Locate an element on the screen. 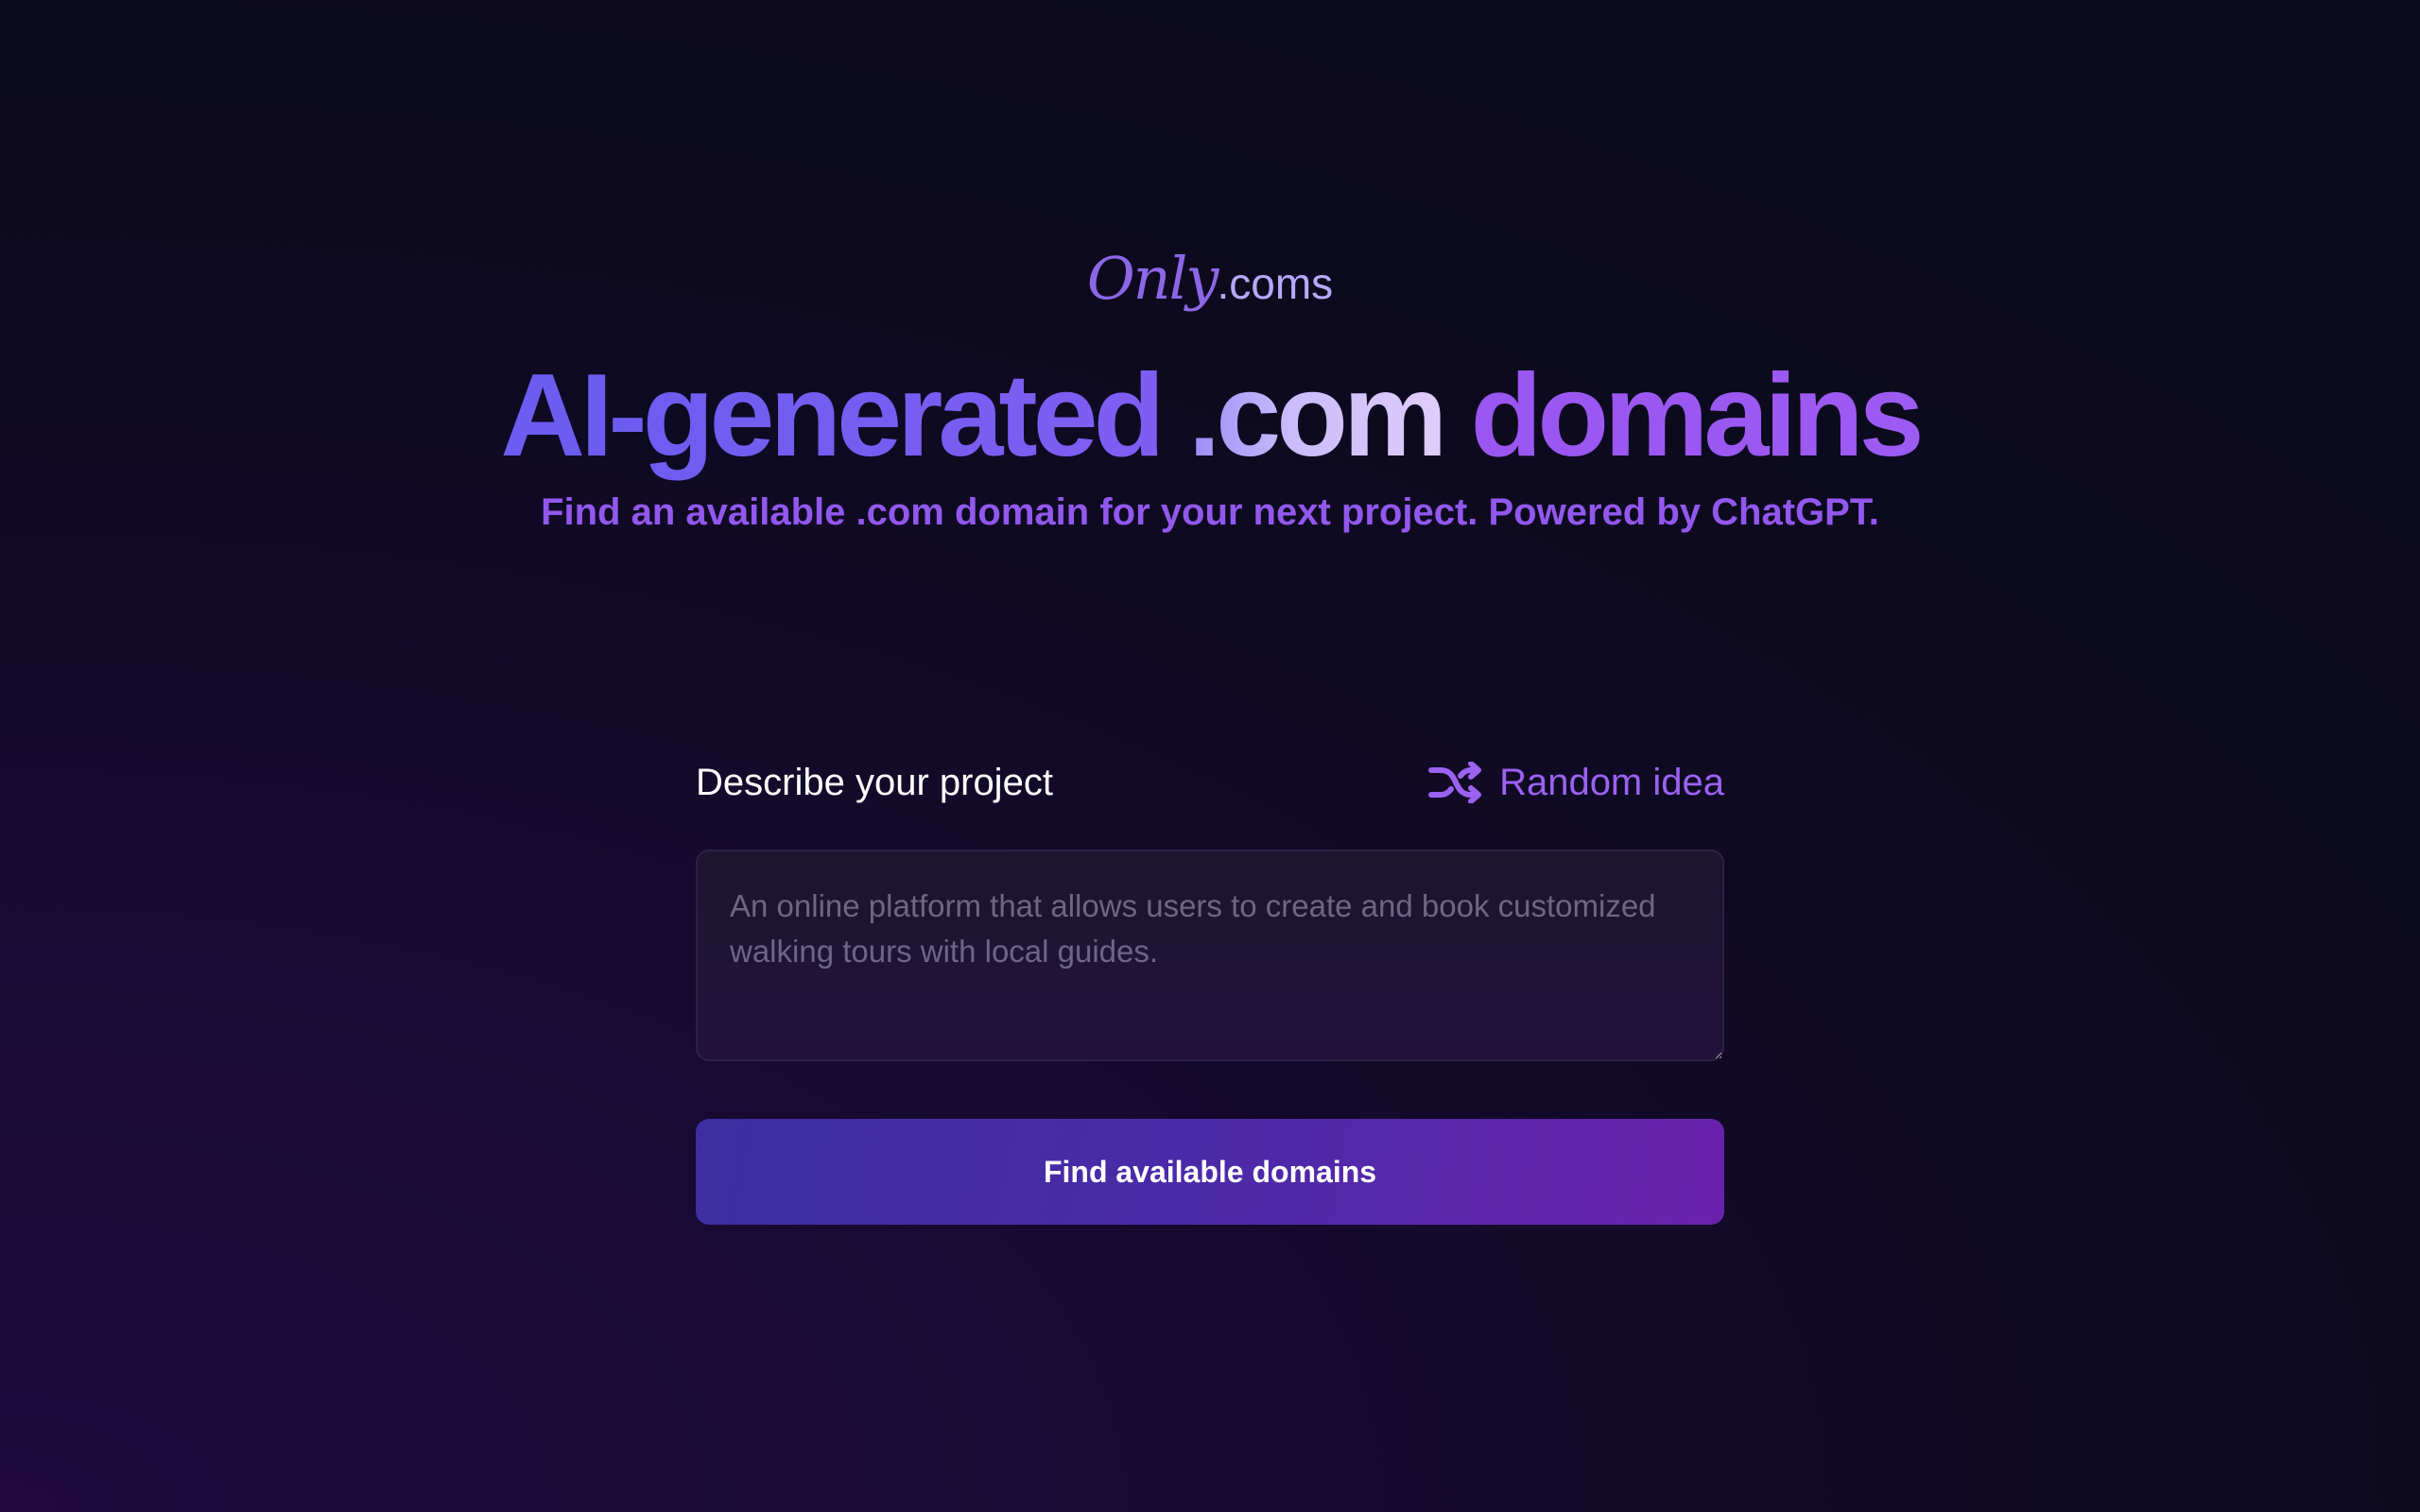  project-description-input is located at coordinates (1210, 955).